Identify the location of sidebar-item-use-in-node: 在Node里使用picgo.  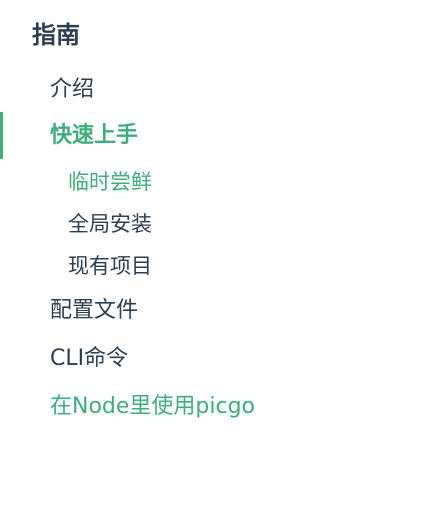
(152, 407).